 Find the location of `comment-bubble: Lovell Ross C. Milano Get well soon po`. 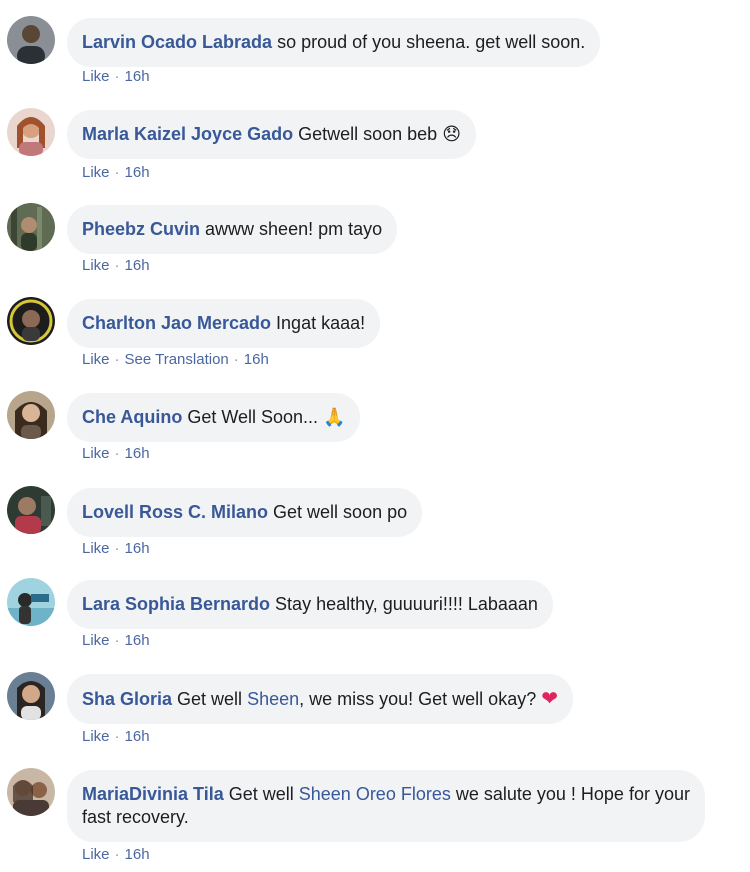

comment-bubble: Lovell Ross C. Milano Get well soon po is located at coordinates (245, 512).